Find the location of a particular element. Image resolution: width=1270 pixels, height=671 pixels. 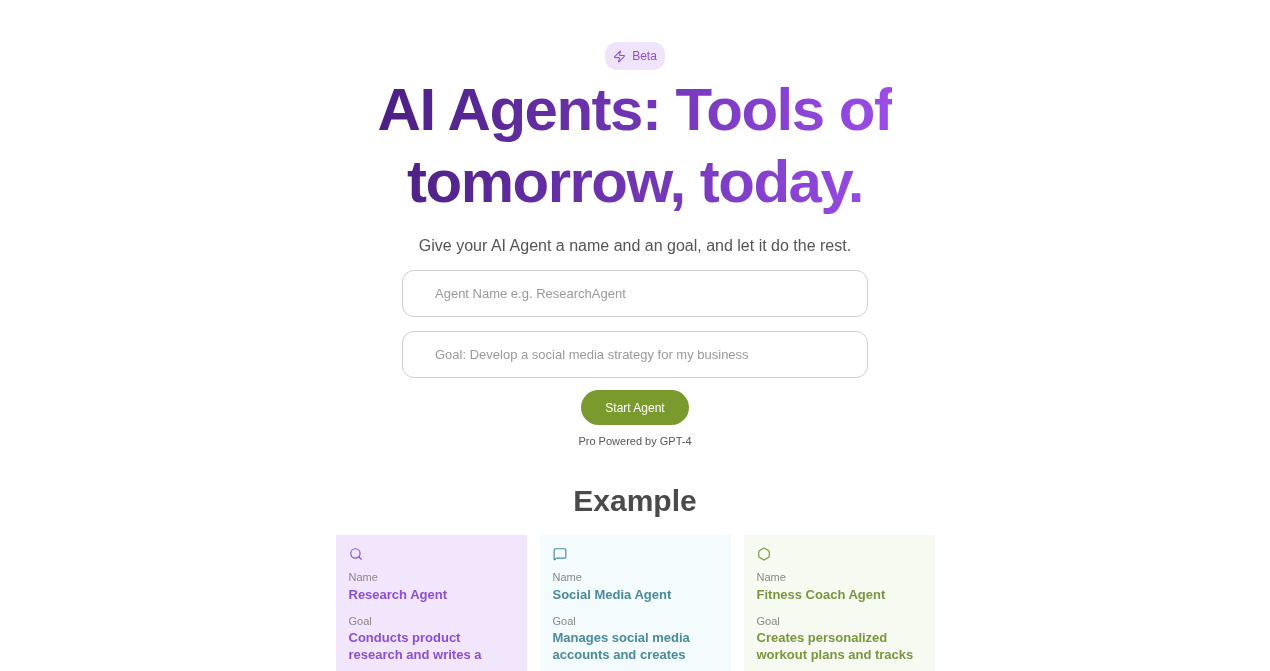

example-card: Name Fitness Coach Agent Goal Creates personalized workout plans and tracks is located at coordinates (839, 602).